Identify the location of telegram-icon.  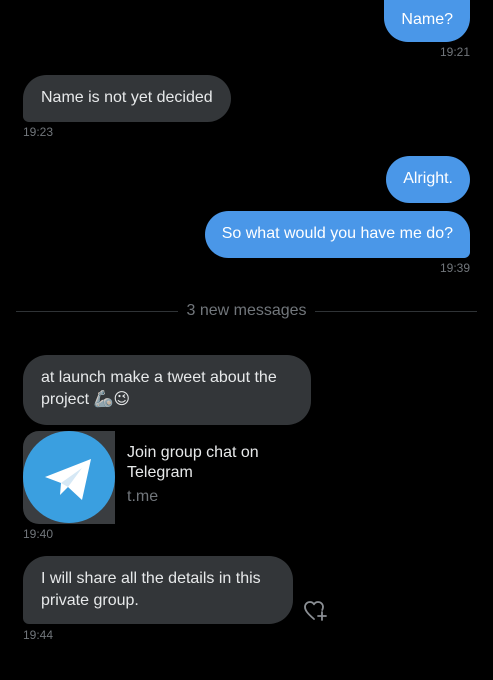
(69, 477).